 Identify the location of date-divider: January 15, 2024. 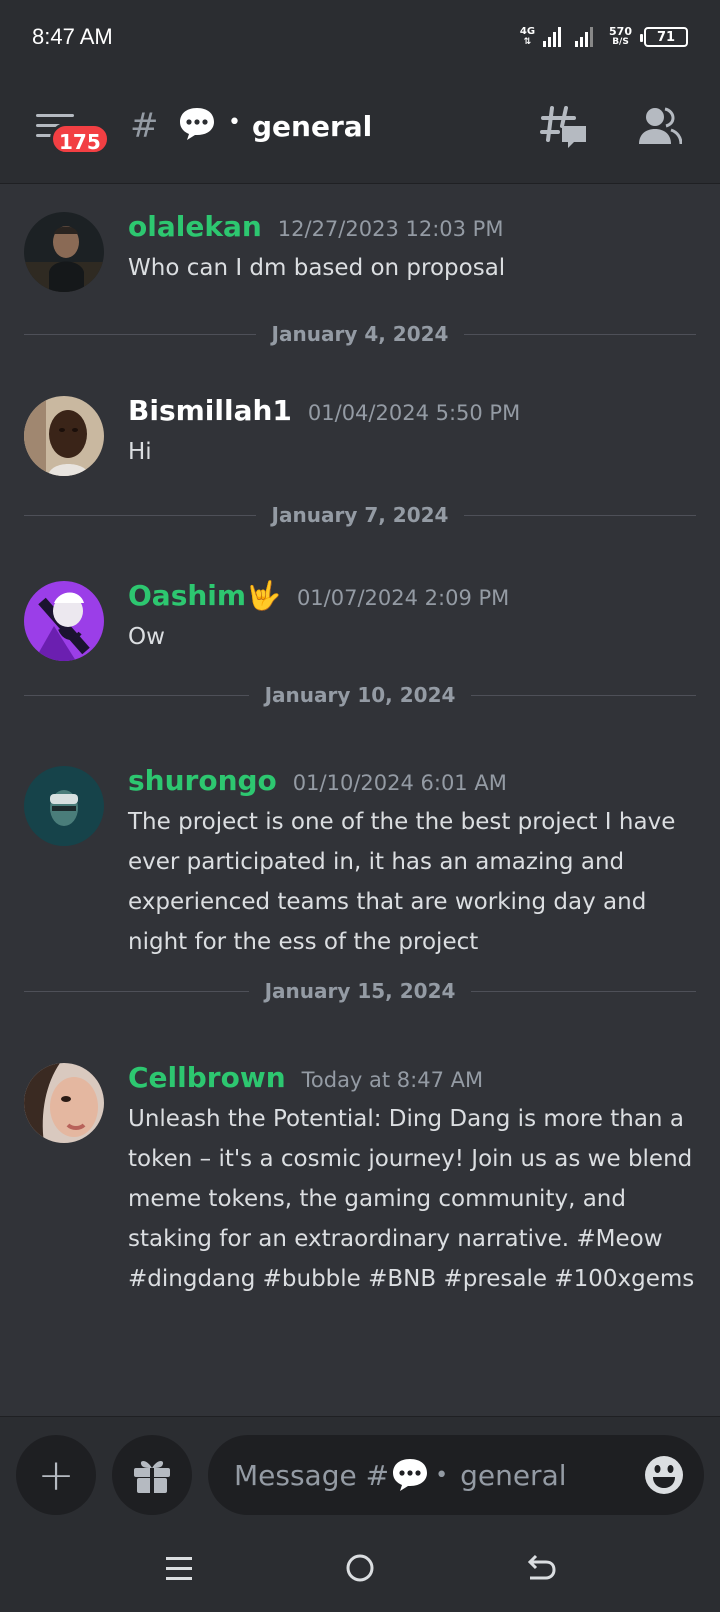
(360, 991).